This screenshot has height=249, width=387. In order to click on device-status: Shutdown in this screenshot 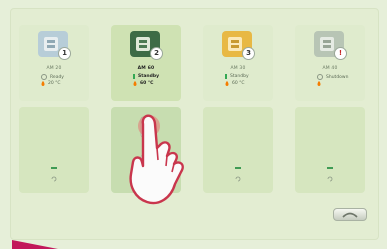, I will do `click(332, 77)`.